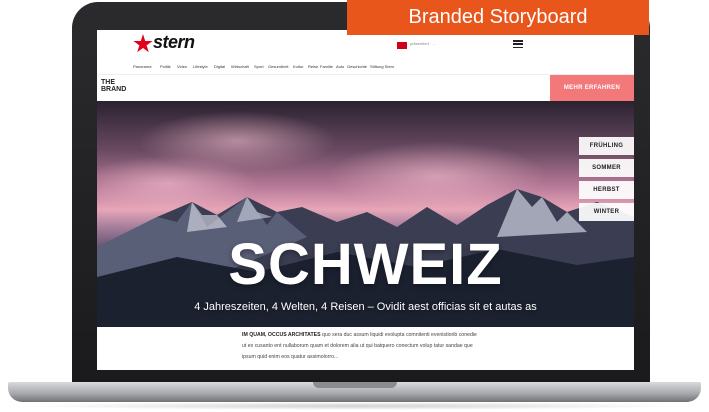 The height and width of the screenshot is (412, 709). I want to click on storyboard-banner: Branded Storyboard, so click(498, 17).